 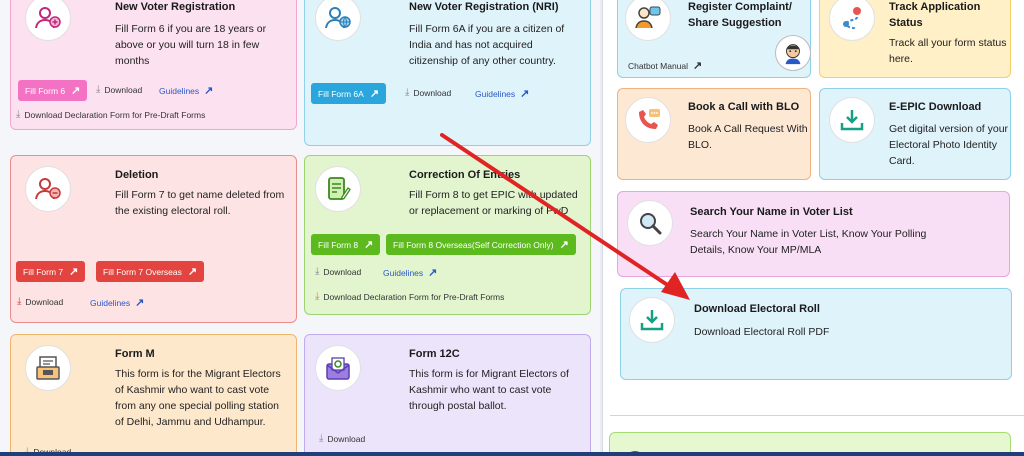 I want to click on chatbot-manual-link: Chatbot Manual ↗, so click(x=665, y=65).